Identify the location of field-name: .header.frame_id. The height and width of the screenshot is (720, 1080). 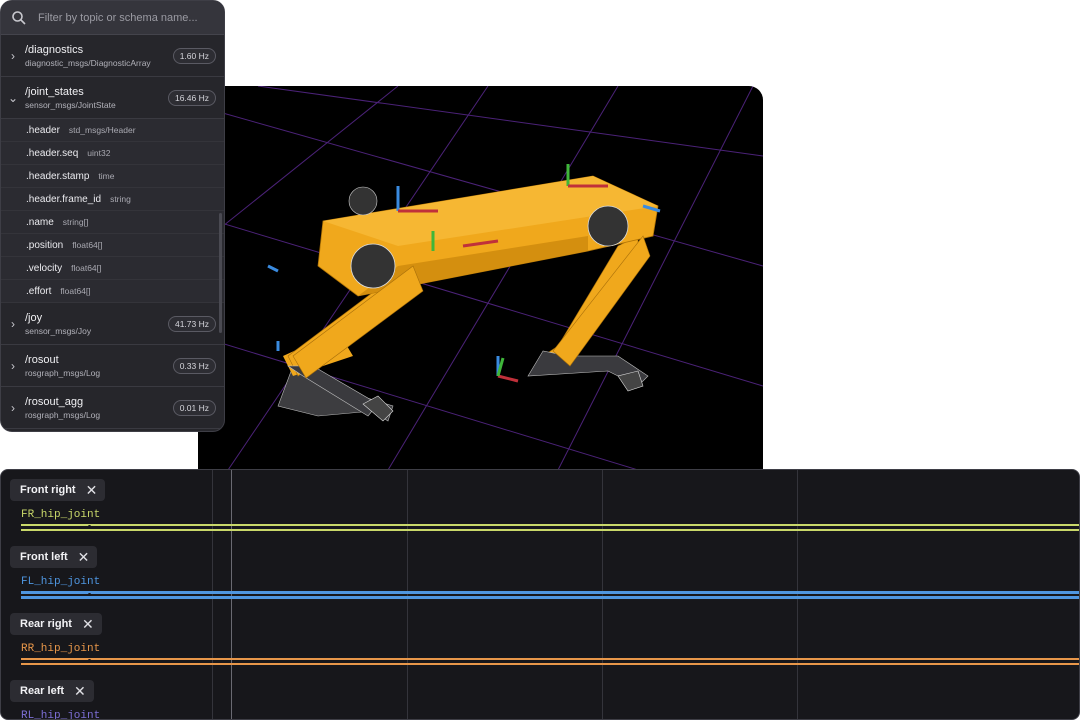
(64, 199).